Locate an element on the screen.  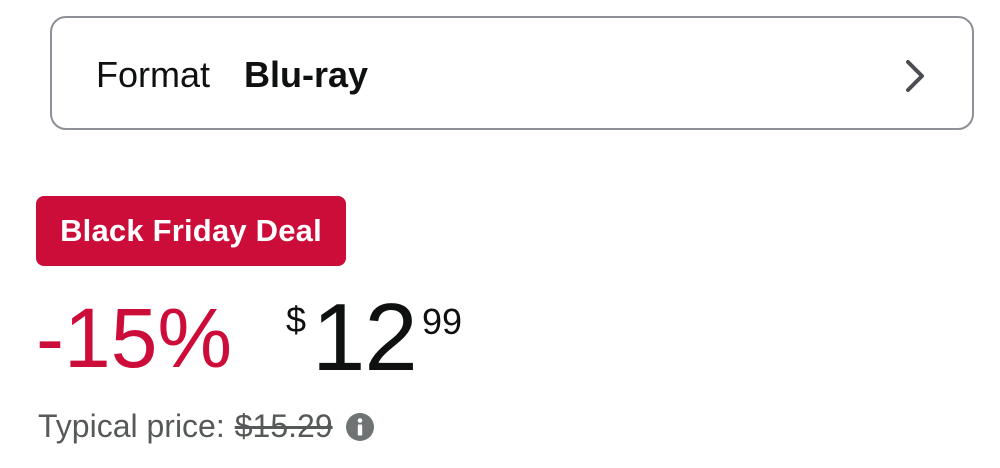
discount-percentage: -15% is located at coordinates (134, 338).